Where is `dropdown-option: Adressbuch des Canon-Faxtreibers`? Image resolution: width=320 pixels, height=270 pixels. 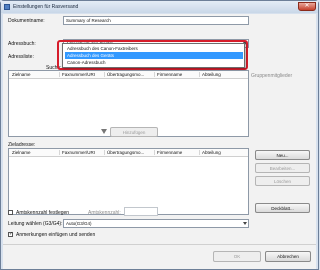 dropdown-option: Adressbuch des Canon-Faxtreibers is located at coordinates (154, 48).